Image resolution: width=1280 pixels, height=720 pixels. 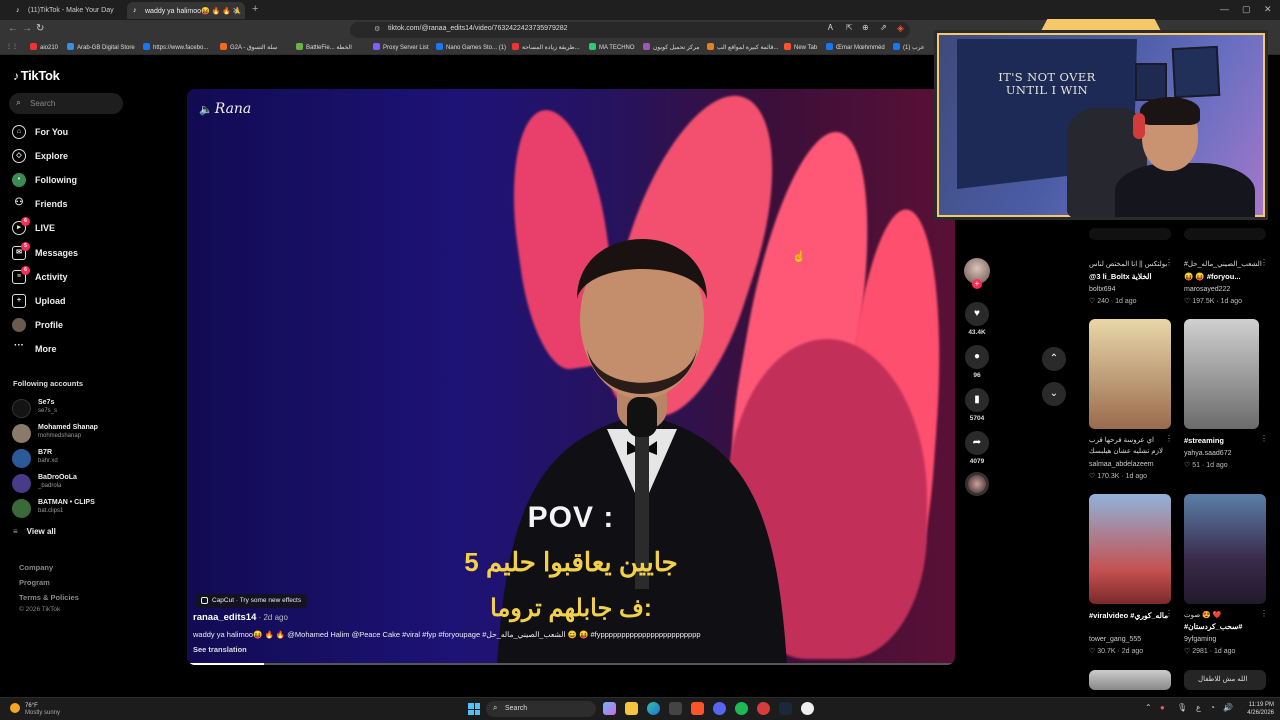 I want to click on close-window-icon: ✕, so click(x=1268, y=9).